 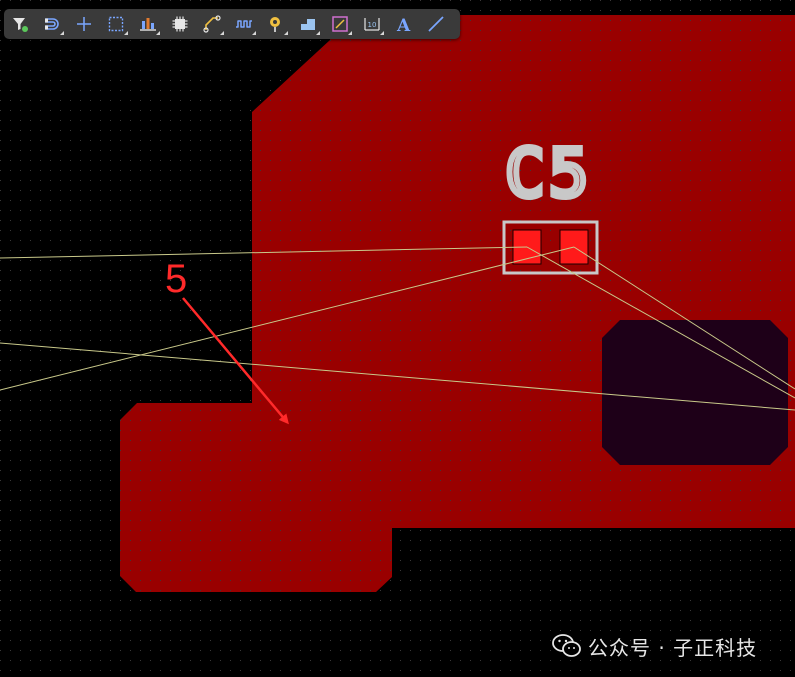 I want to click on watermark-text: 公众号 · 子正科技, so click(x=673, y=647).